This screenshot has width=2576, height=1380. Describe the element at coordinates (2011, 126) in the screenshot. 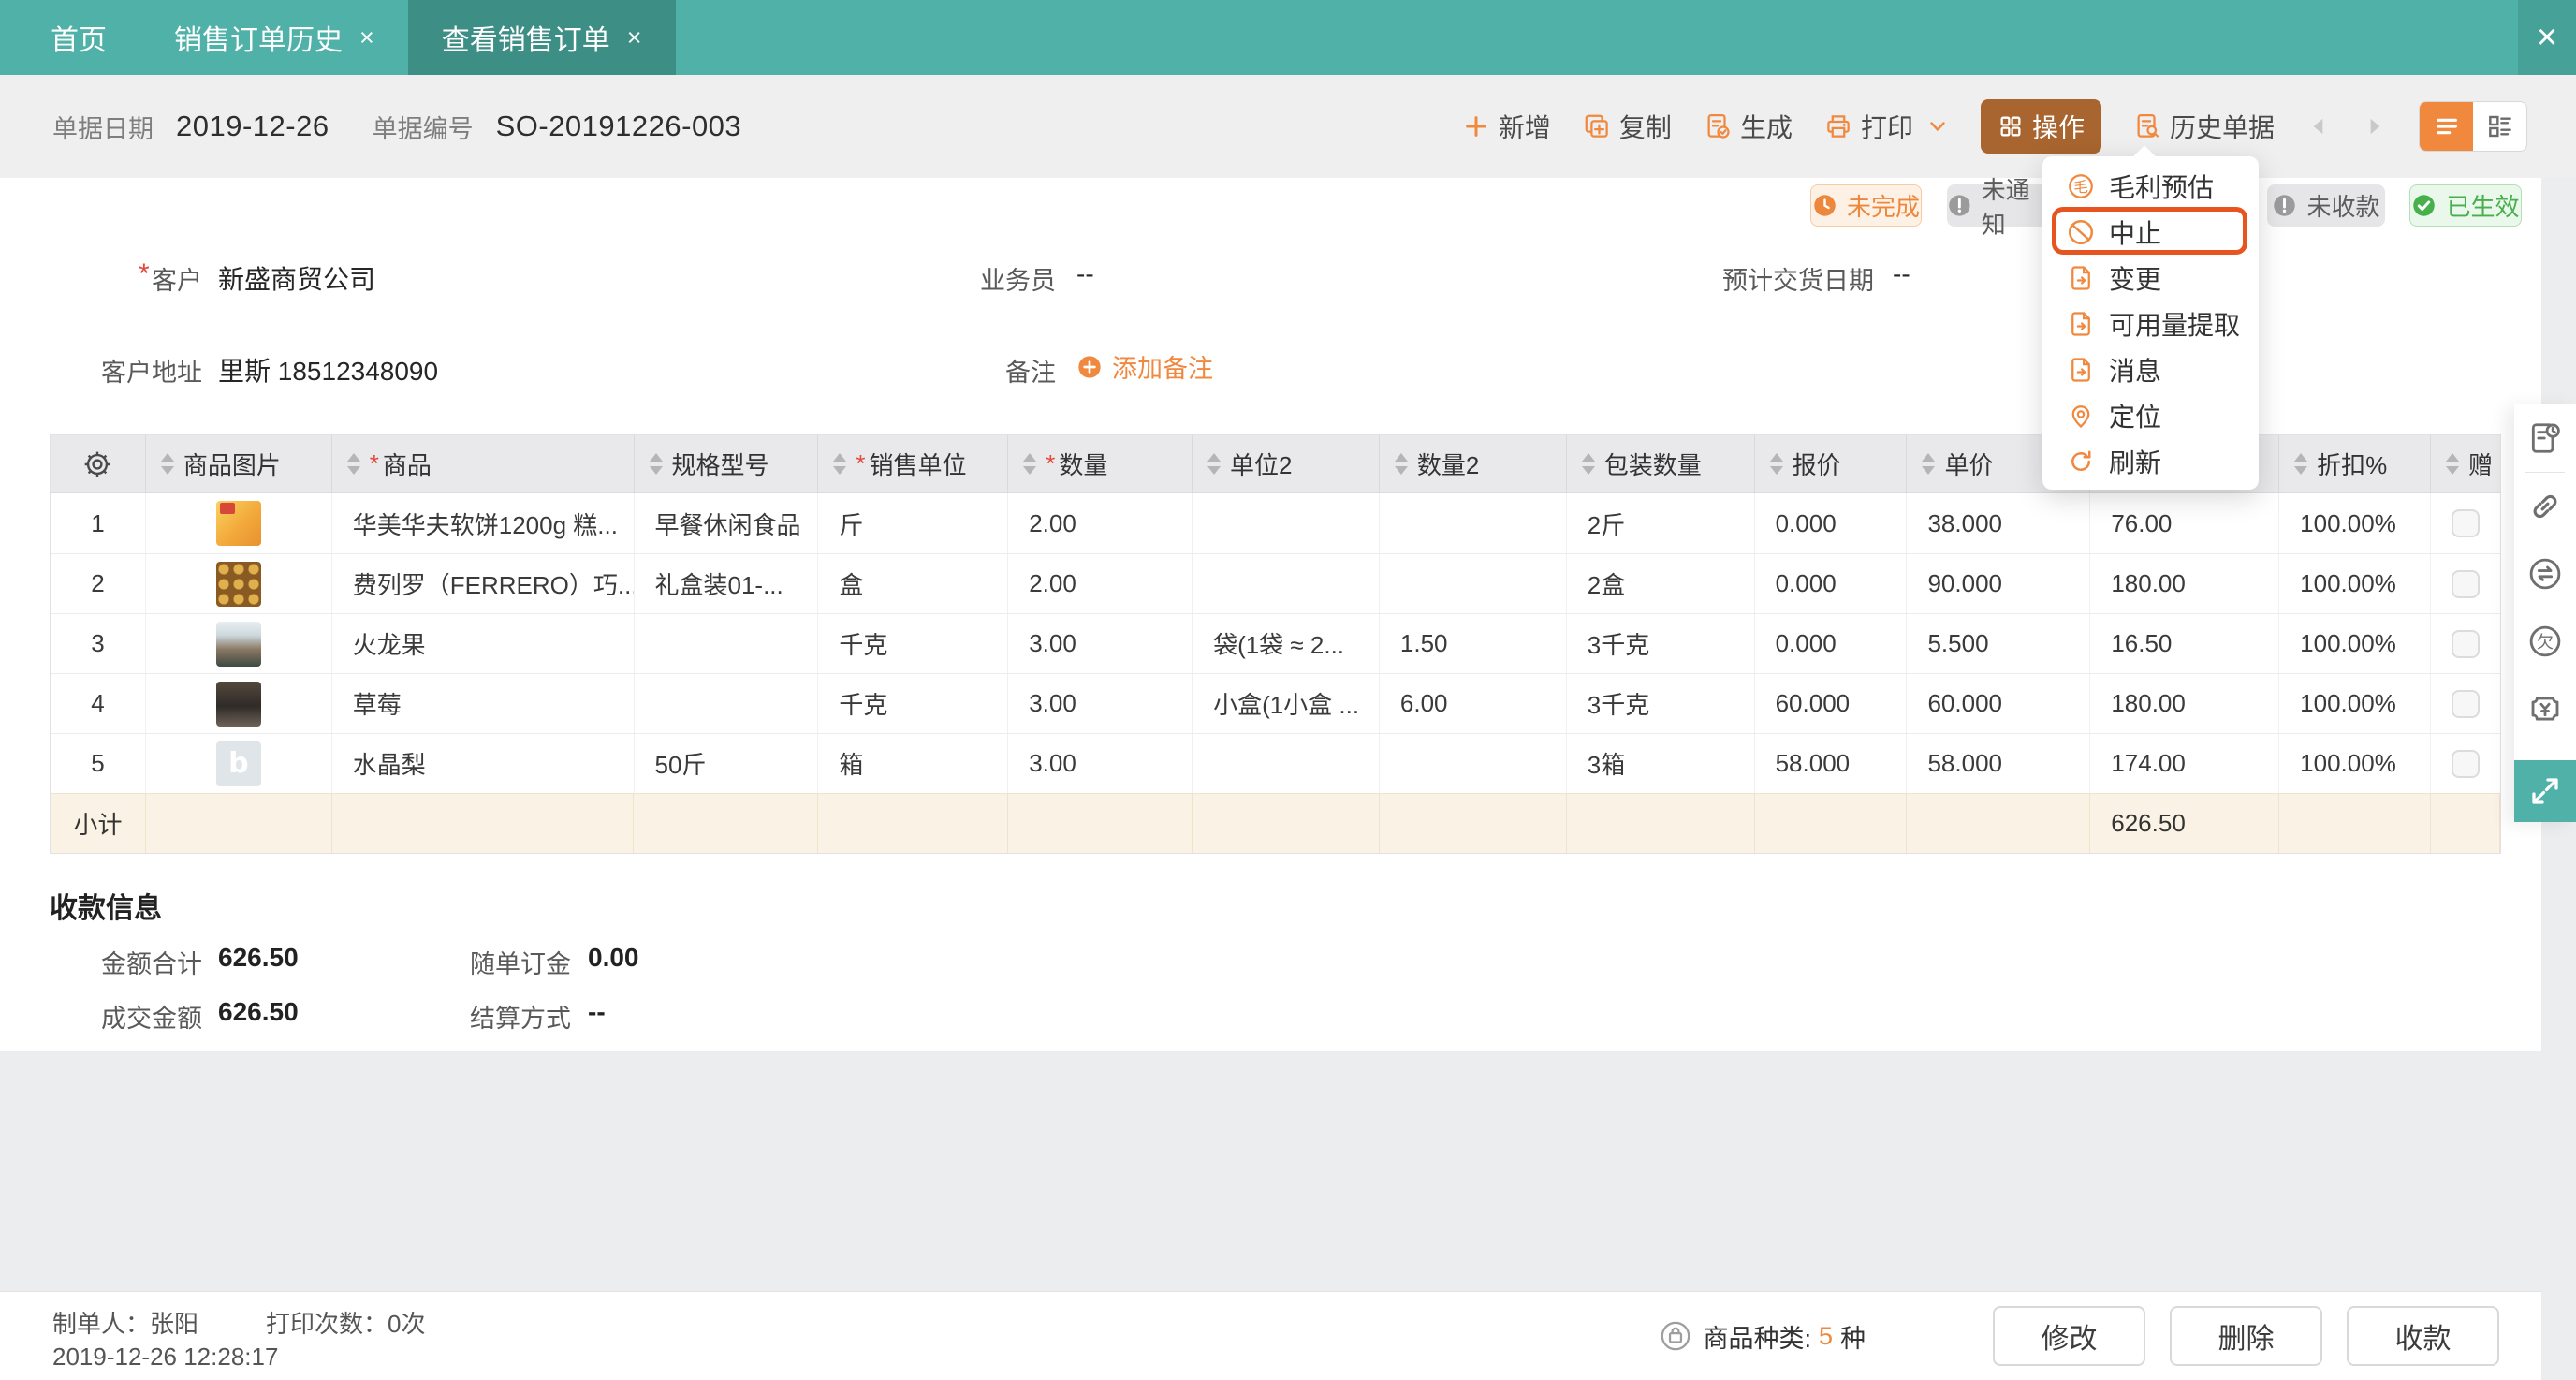

I see `grid-icon` at that location.